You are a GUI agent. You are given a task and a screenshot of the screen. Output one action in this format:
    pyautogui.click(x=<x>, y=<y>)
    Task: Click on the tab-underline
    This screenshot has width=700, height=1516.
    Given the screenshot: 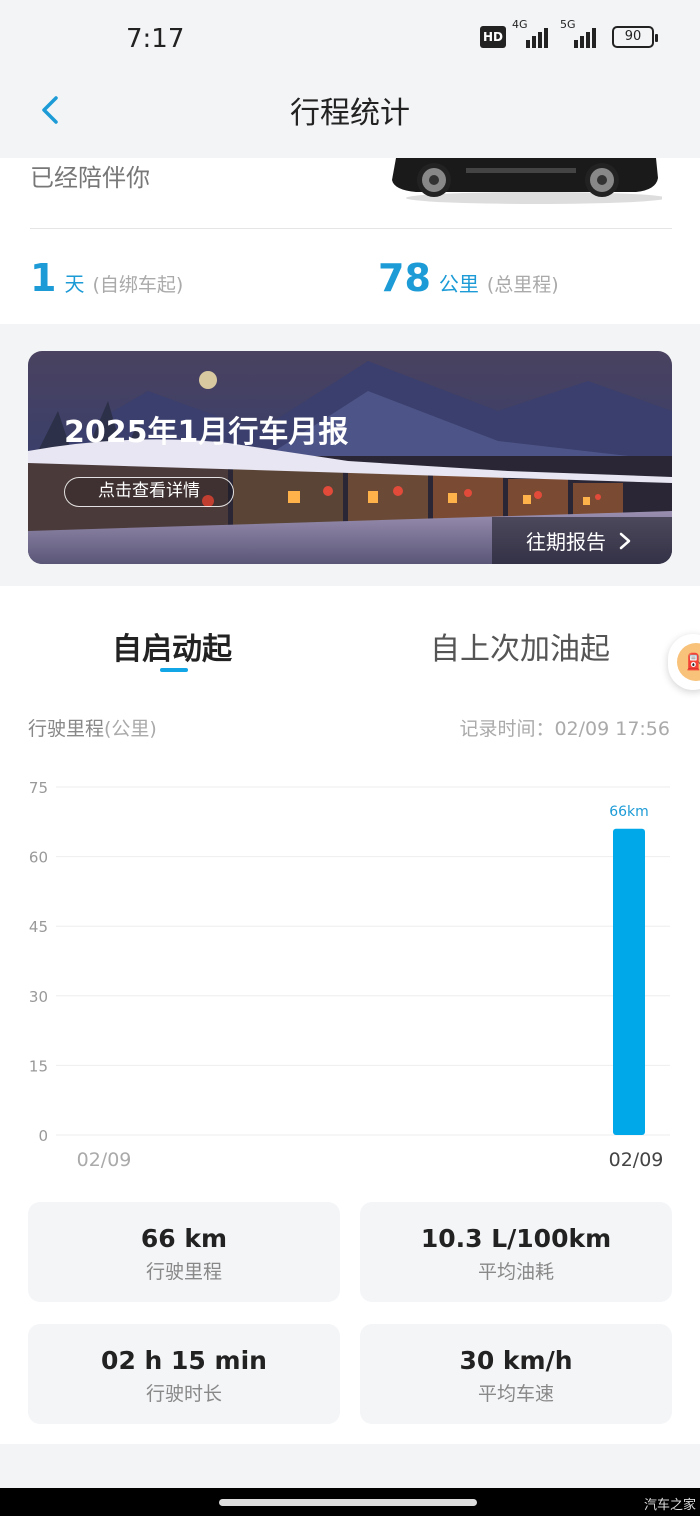 What is the action you would take?
    pyautogui.click(x=174, y=670)
    